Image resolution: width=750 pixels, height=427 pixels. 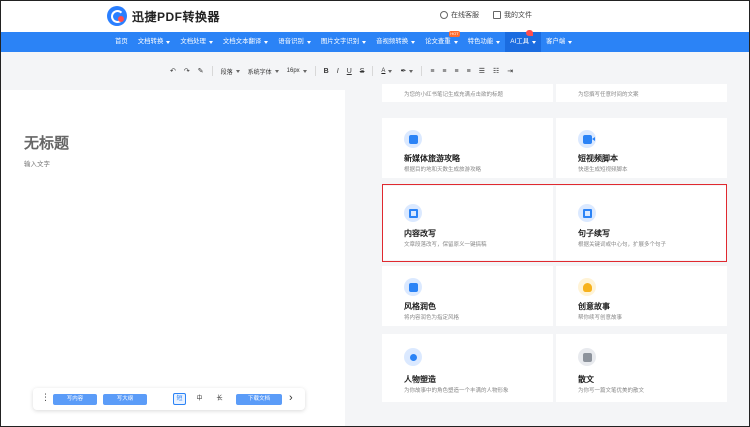 What do you see at coordinates (340, 41) in the screenshot?
I see `nav-label: 图片文字识别` at bounding box center [340, 41].